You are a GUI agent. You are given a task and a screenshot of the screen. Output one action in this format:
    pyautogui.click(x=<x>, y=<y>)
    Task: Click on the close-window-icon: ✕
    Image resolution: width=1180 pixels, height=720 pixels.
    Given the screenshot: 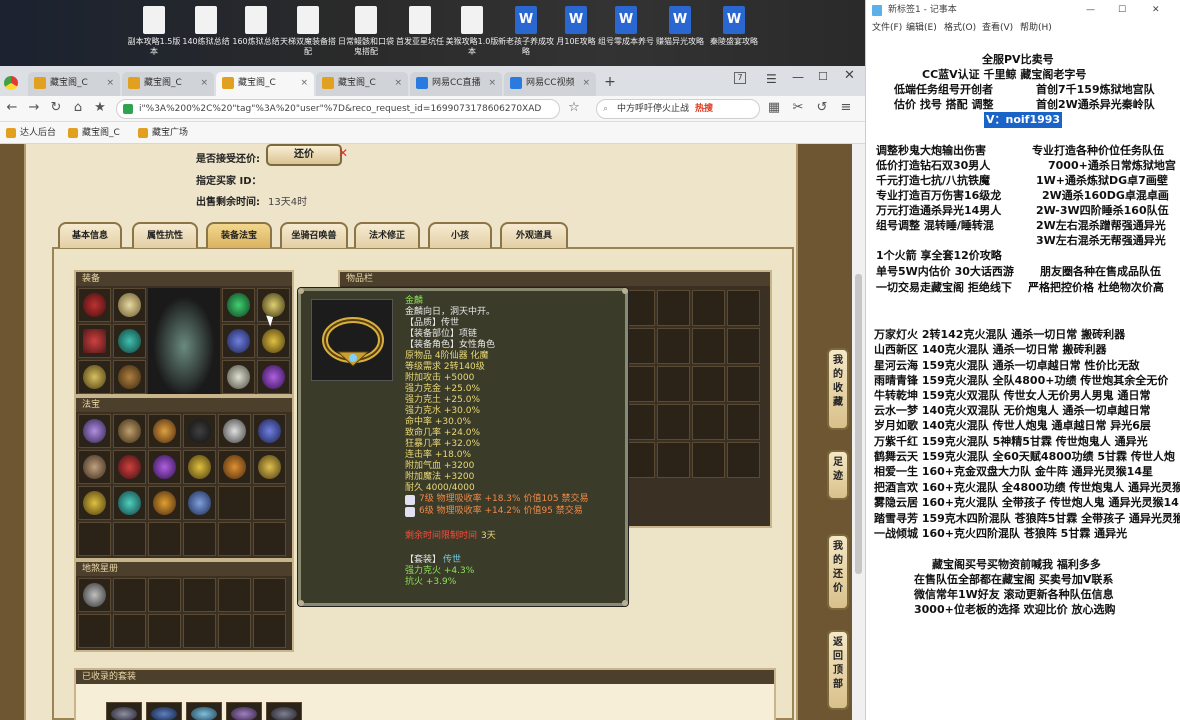 What is the action you would take?
    pyautogui.click(x=1156, y=10)
    